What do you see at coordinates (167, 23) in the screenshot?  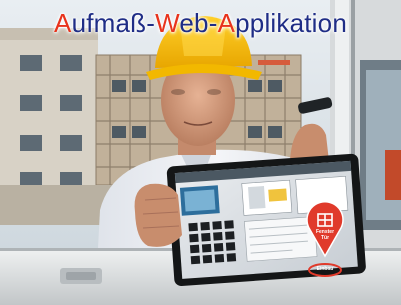 I see `title-letter-w: W` at bounding box center [167, 23].